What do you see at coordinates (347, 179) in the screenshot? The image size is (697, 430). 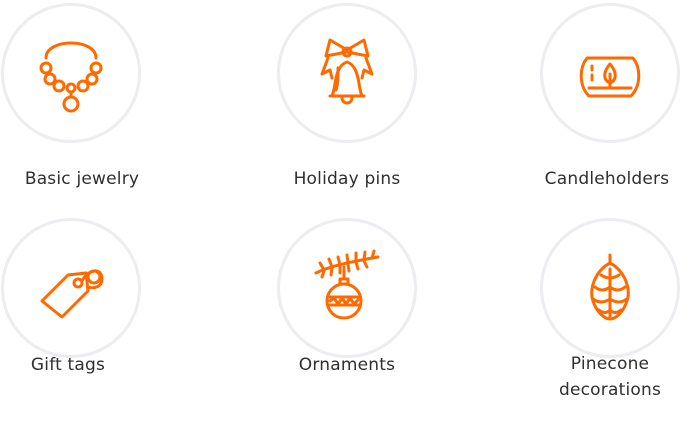 I see `category-label: Holiday pins` at bounding box center [347, 179].